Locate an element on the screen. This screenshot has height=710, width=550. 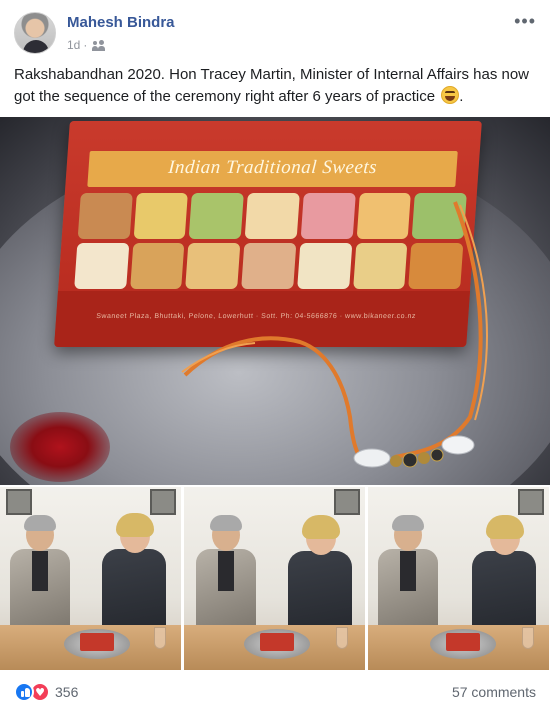
more-options-icon: ••• is located at coordinates (525, 21).